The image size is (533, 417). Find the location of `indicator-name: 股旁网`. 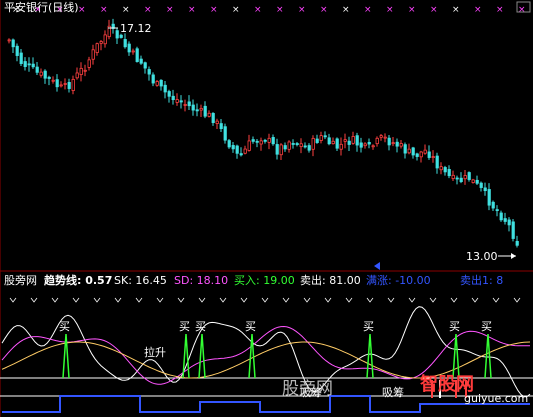

indicator-name: 股旁网 is located at coordinates (20, 280).